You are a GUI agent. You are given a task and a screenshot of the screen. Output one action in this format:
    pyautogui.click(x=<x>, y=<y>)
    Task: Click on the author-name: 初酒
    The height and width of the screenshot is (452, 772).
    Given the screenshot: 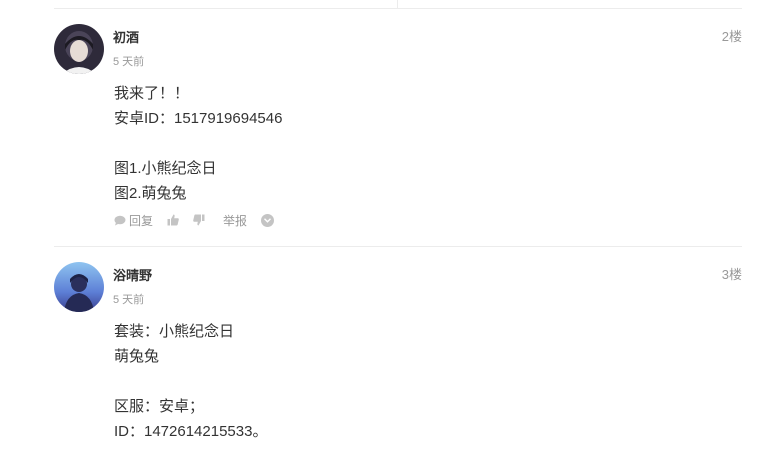 What is the action you would take?
    pyautogui.click(x=126, y=36)
    